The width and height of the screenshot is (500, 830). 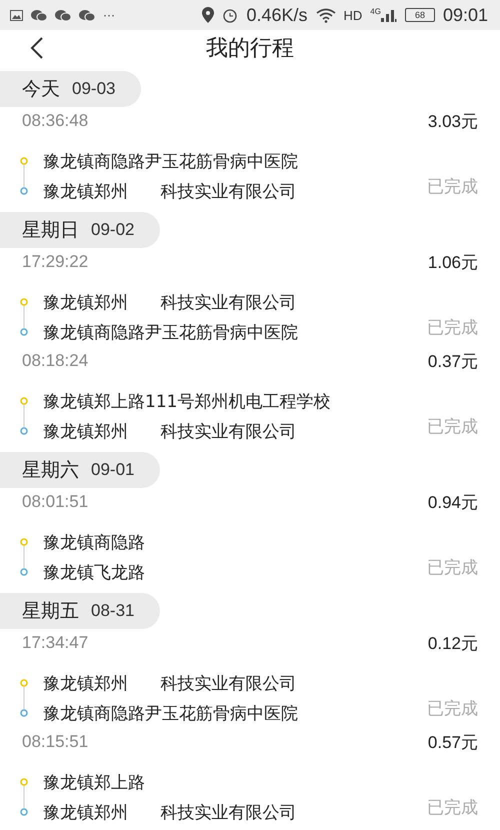 What do you see at coordinates (50, 611) in the screenshot?
I see `day-label: 星期五` at bounding box center [50, 611].